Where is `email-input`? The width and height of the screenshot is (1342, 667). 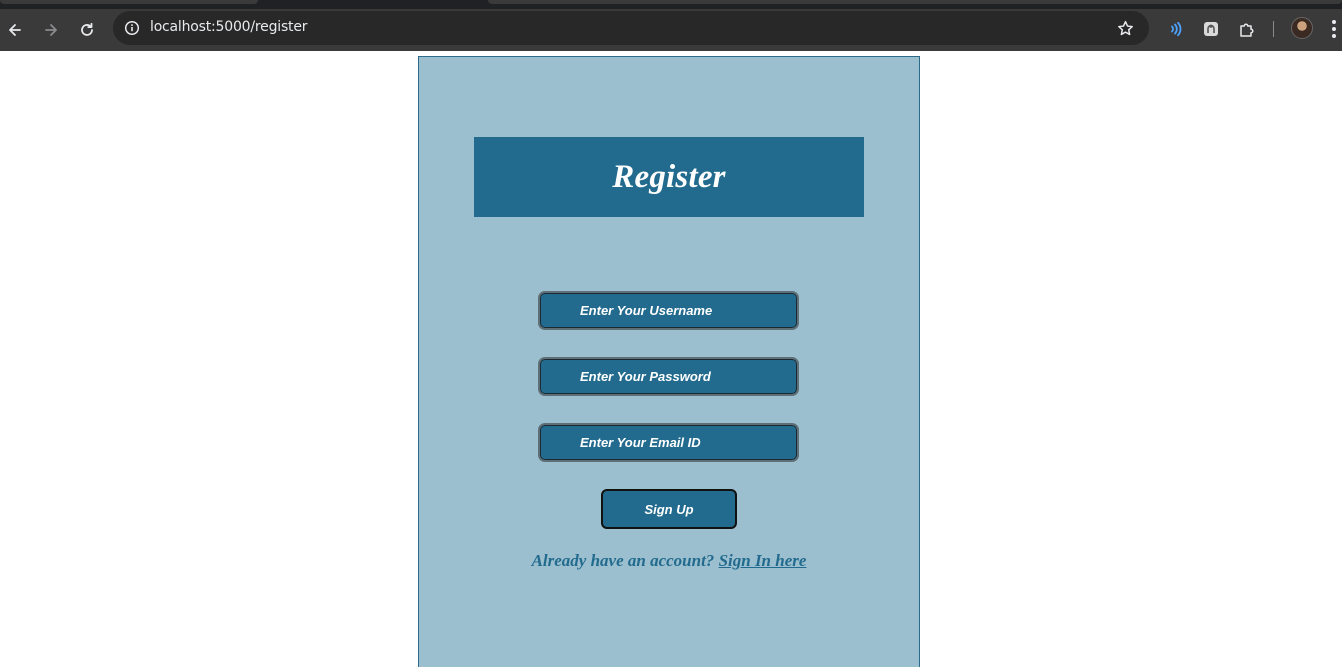
email-input is located at coordinates (668, 442).